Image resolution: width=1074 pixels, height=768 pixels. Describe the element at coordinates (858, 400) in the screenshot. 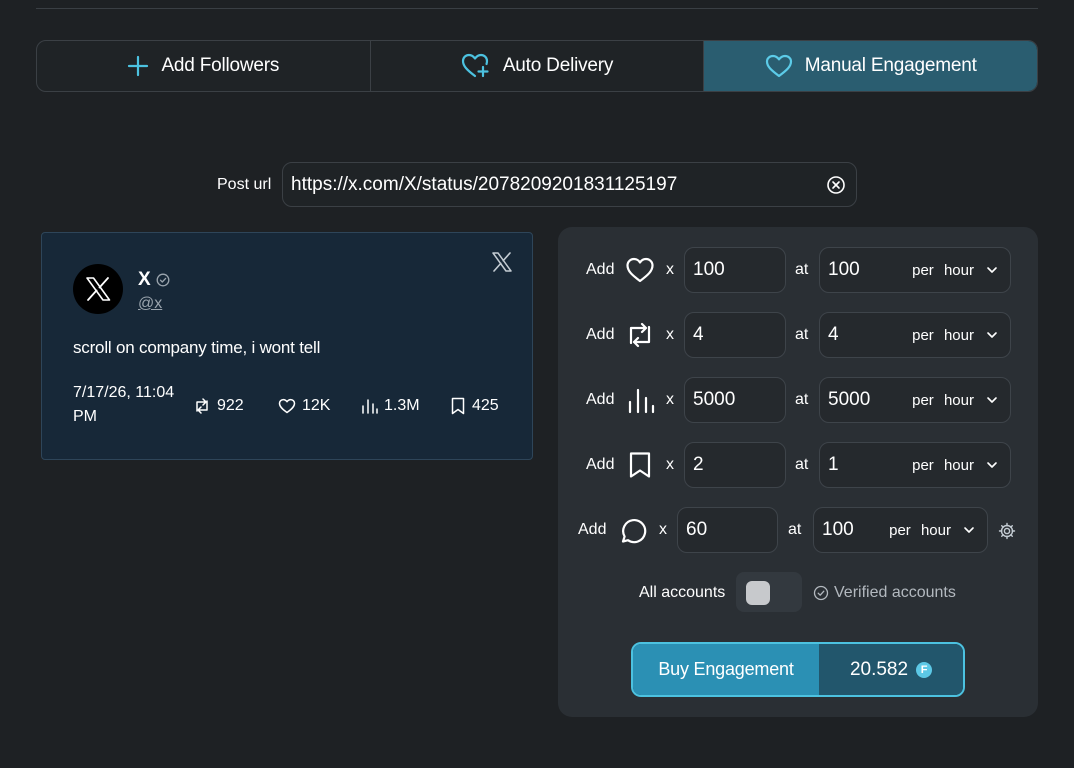

I see `views-rate-input` at that location.